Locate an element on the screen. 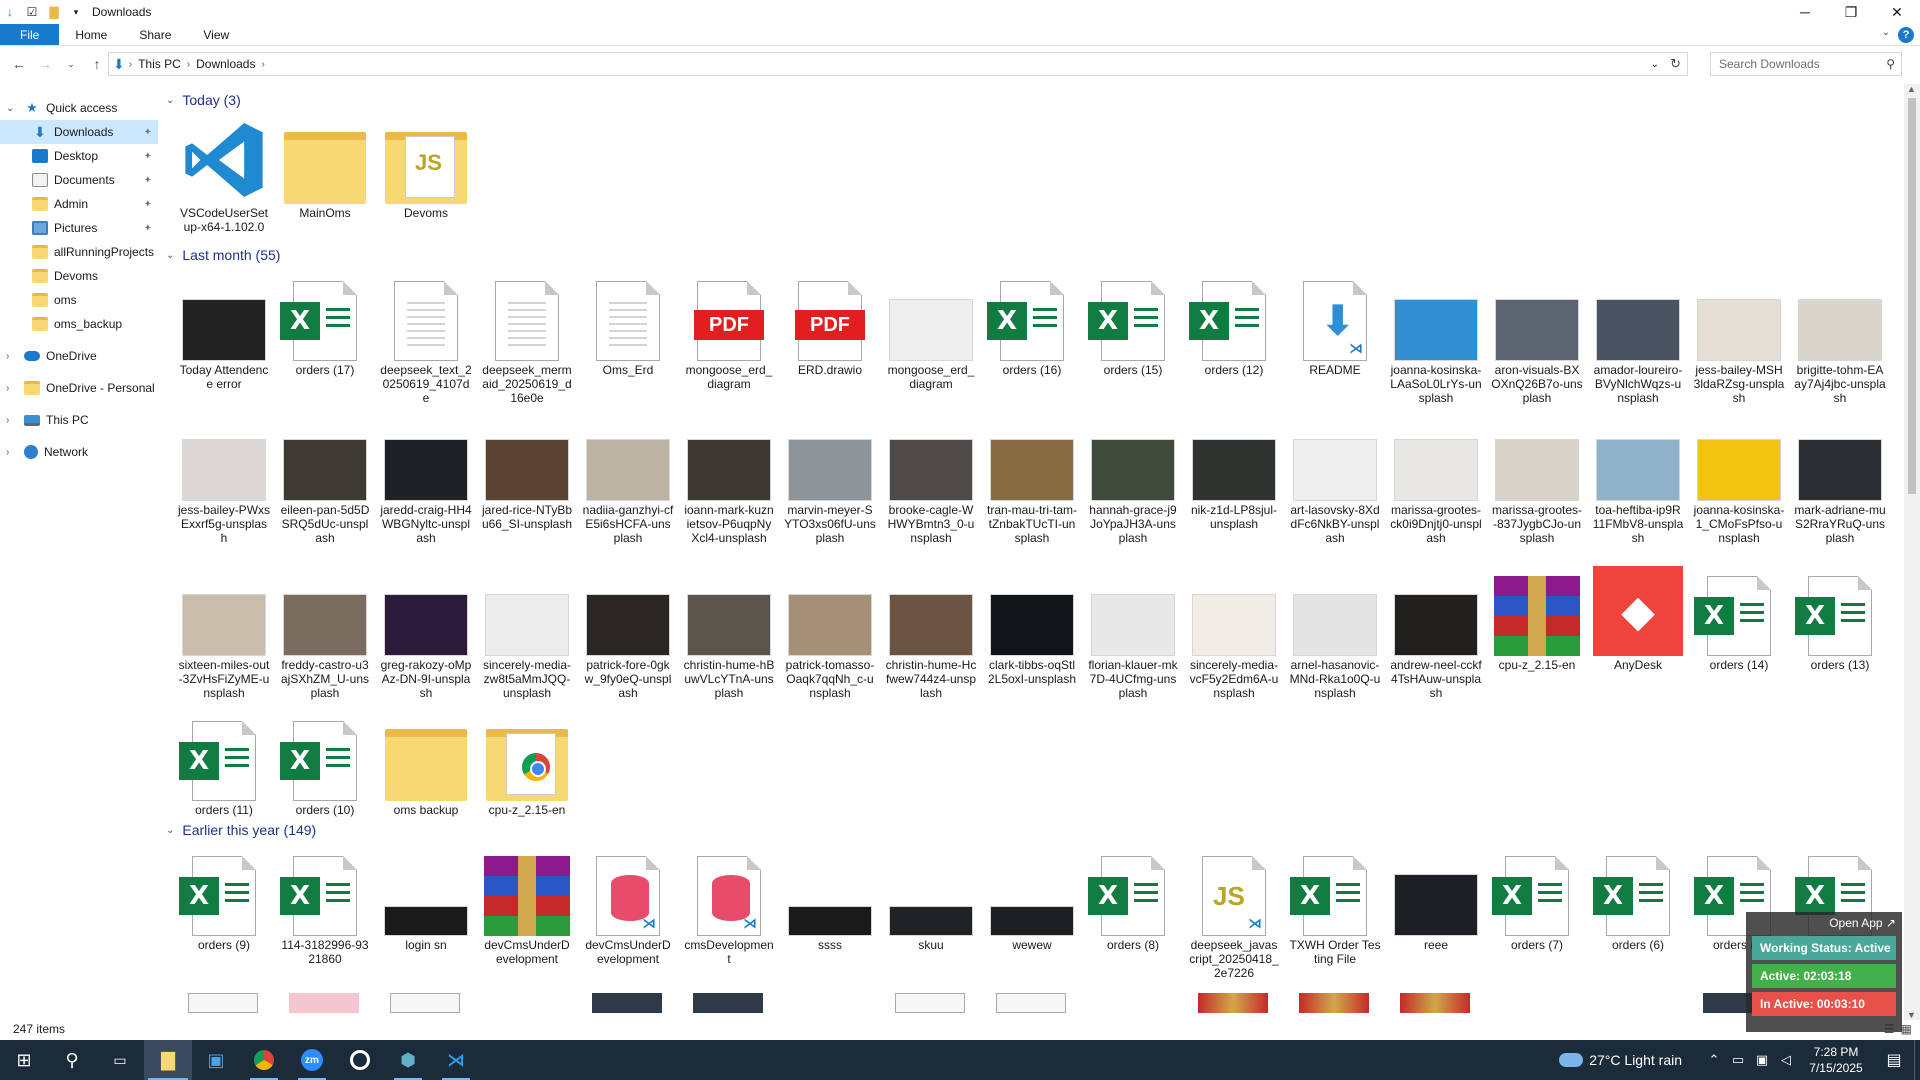 The height and width of the screenshot is (1080, 1920). nav-item-this-pc: › This PC is located at coordinates (79, 420).